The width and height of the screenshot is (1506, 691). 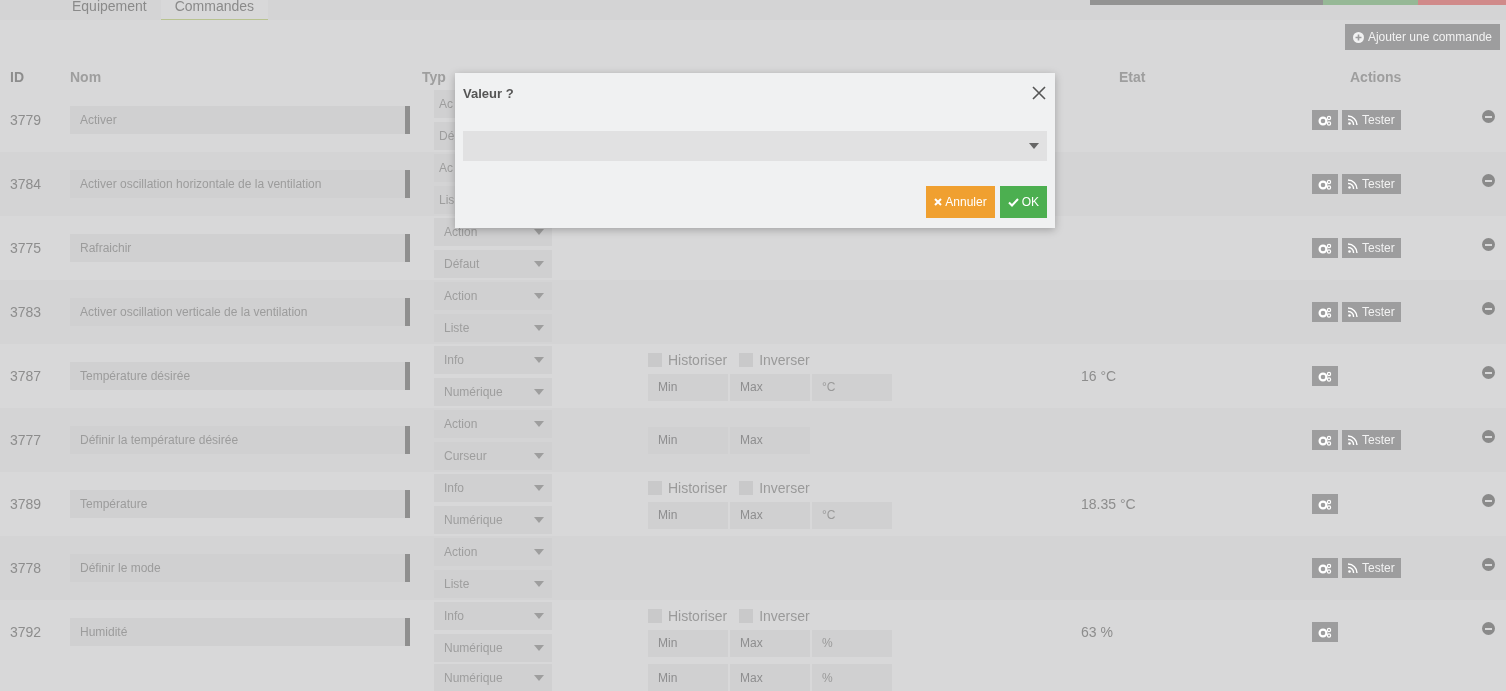 I want to click on cancel-button: Annuler, so click(x=960, y=202).